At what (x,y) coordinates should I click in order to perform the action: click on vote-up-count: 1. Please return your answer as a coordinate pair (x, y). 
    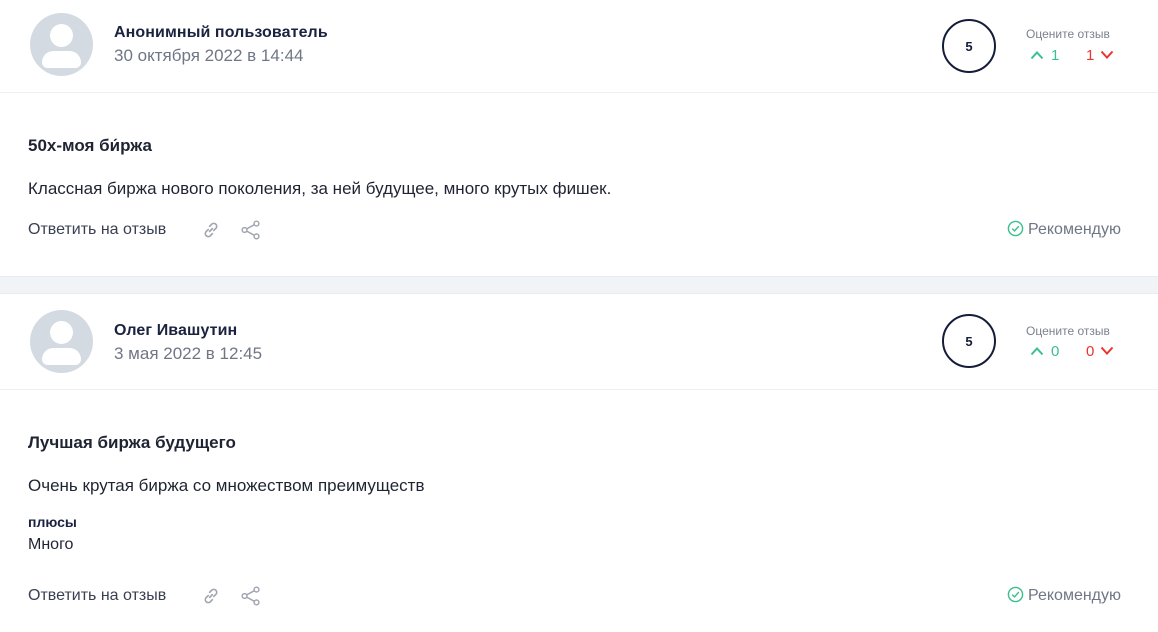
    Looking at the image, I should click on (1055, 55).